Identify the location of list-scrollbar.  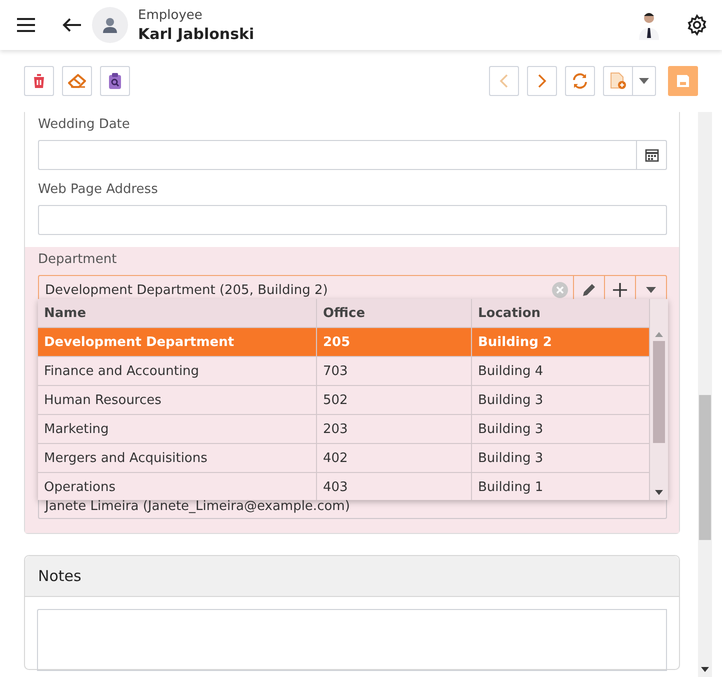
(659, 399).